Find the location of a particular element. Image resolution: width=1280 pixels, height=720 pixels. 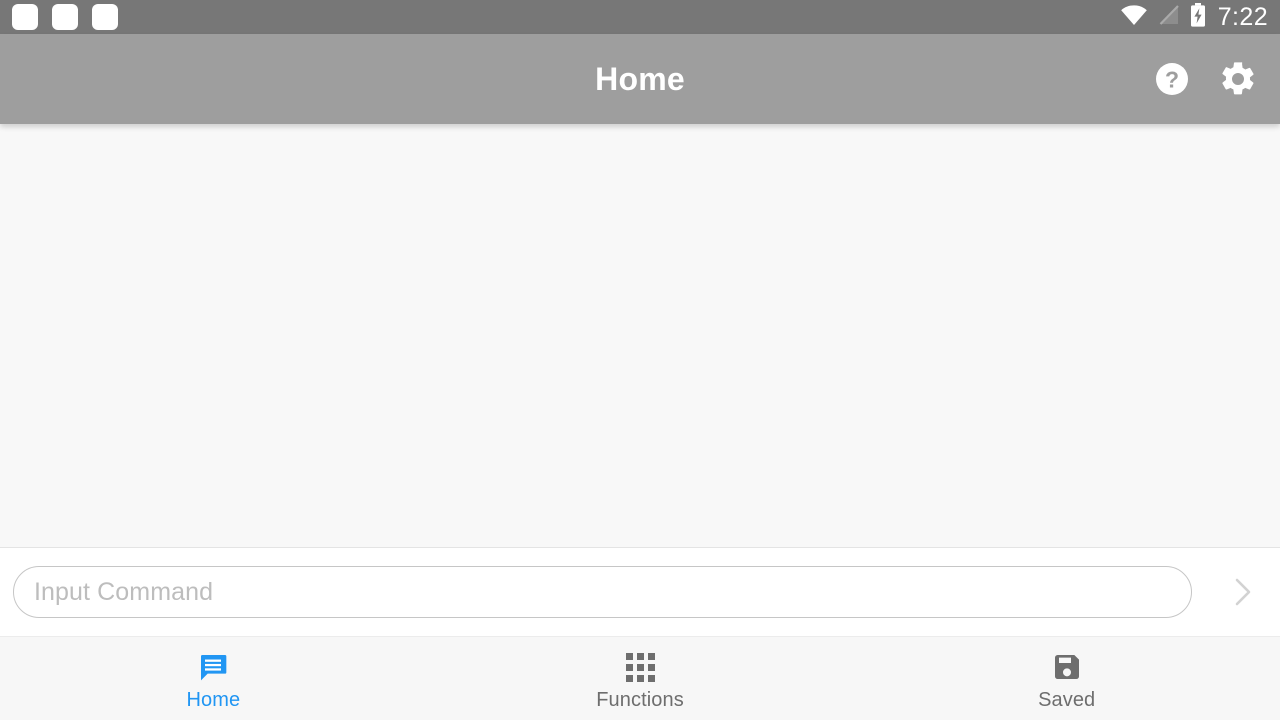

status-system-icons: 7:22 is located at coordinates (1194, 17).